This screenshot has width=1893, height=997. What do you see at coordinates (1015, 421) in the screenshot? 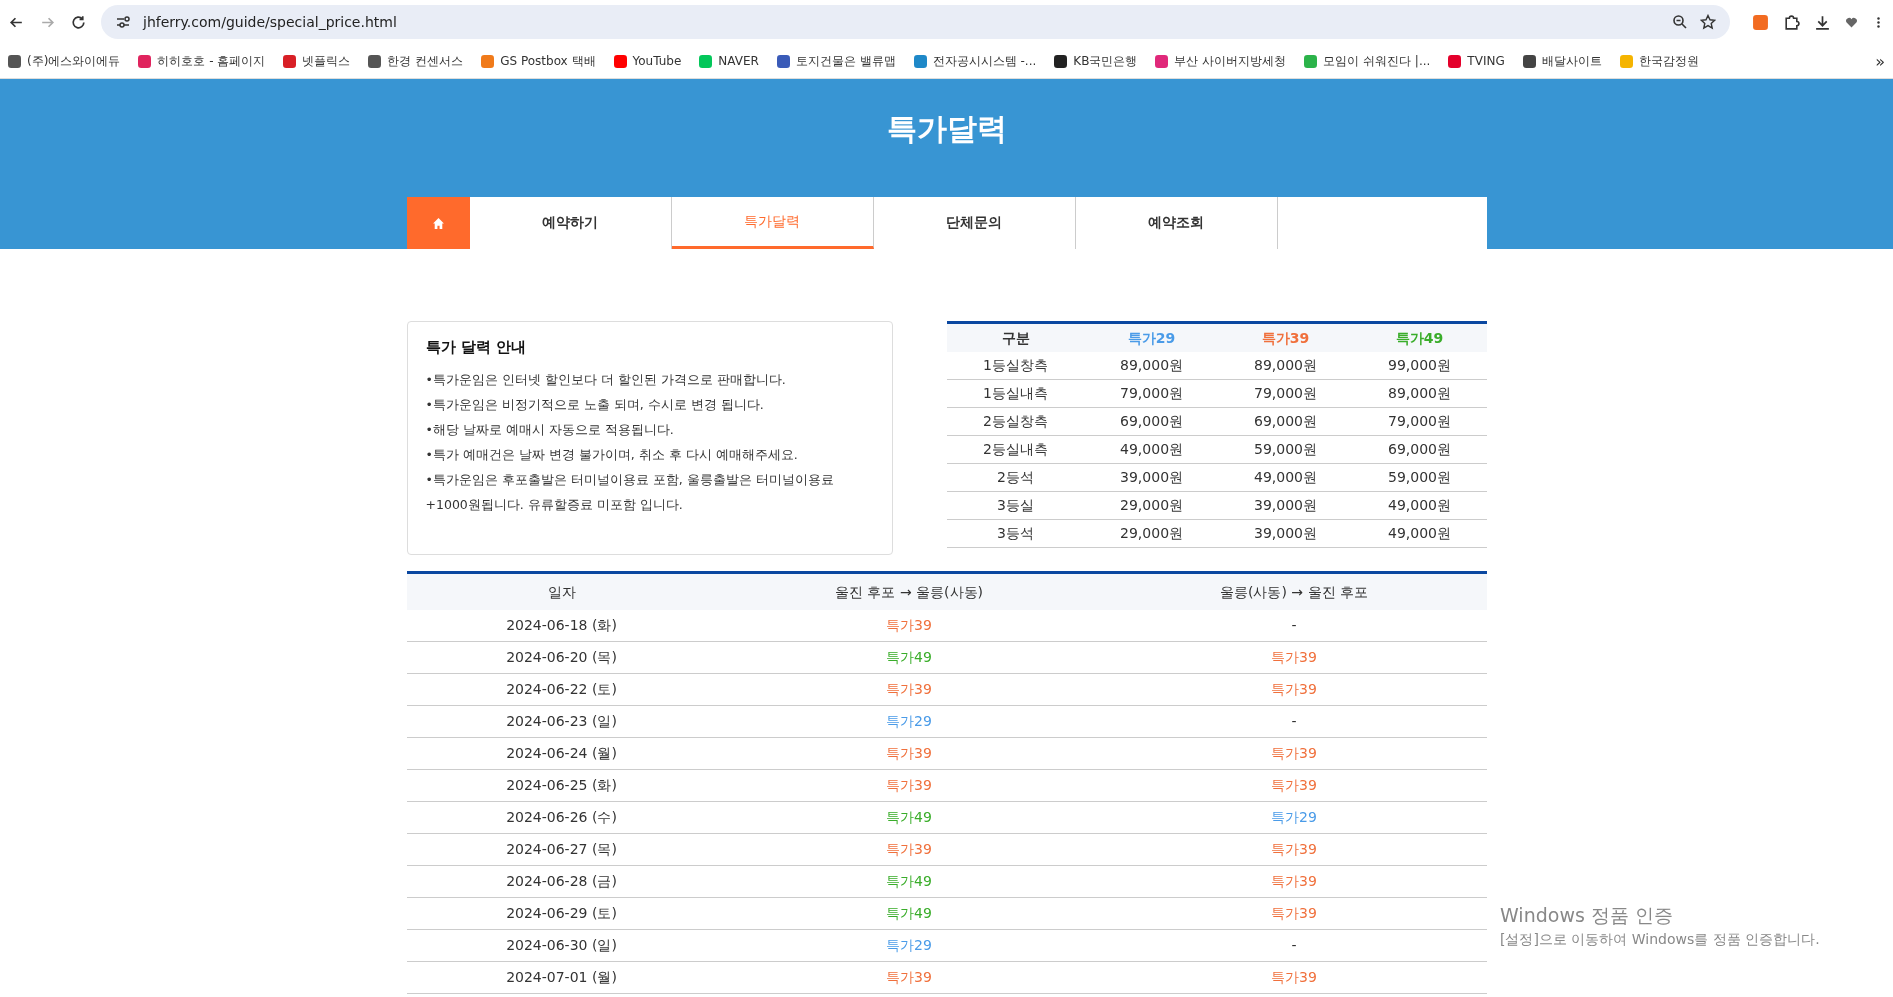
I see `table-cell: 2등실창측` at bounding box center [1015, 421].